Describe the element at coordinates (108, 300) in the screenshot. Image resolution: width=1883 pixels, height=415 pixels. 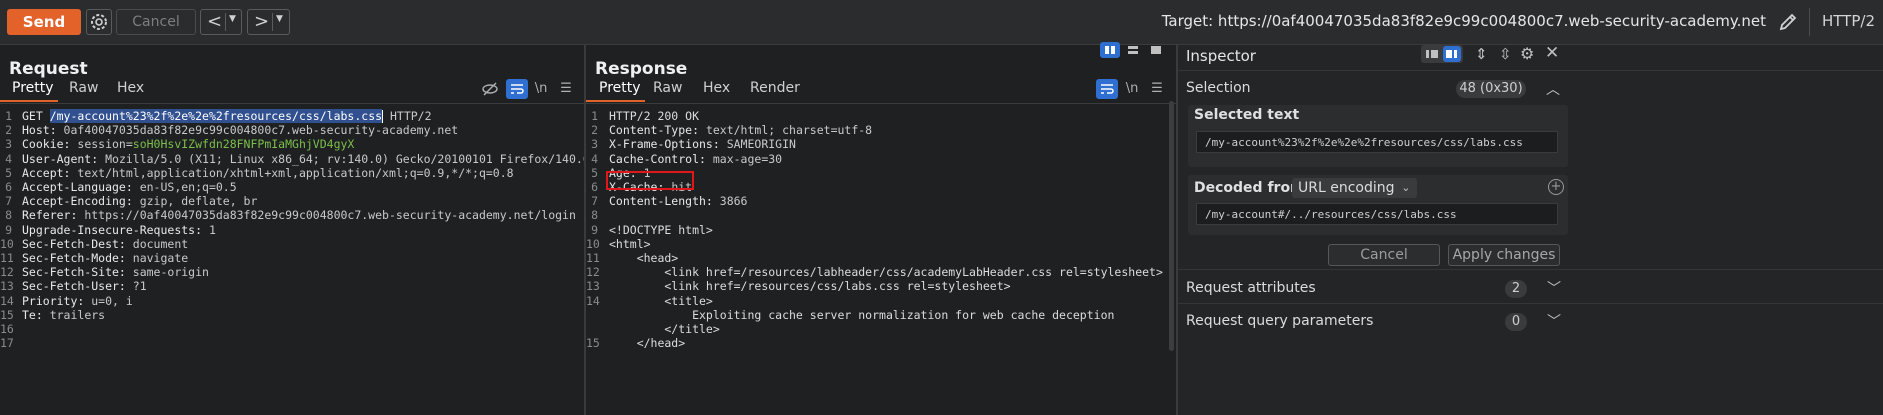
I see `header-value: u=0, i` at that location.